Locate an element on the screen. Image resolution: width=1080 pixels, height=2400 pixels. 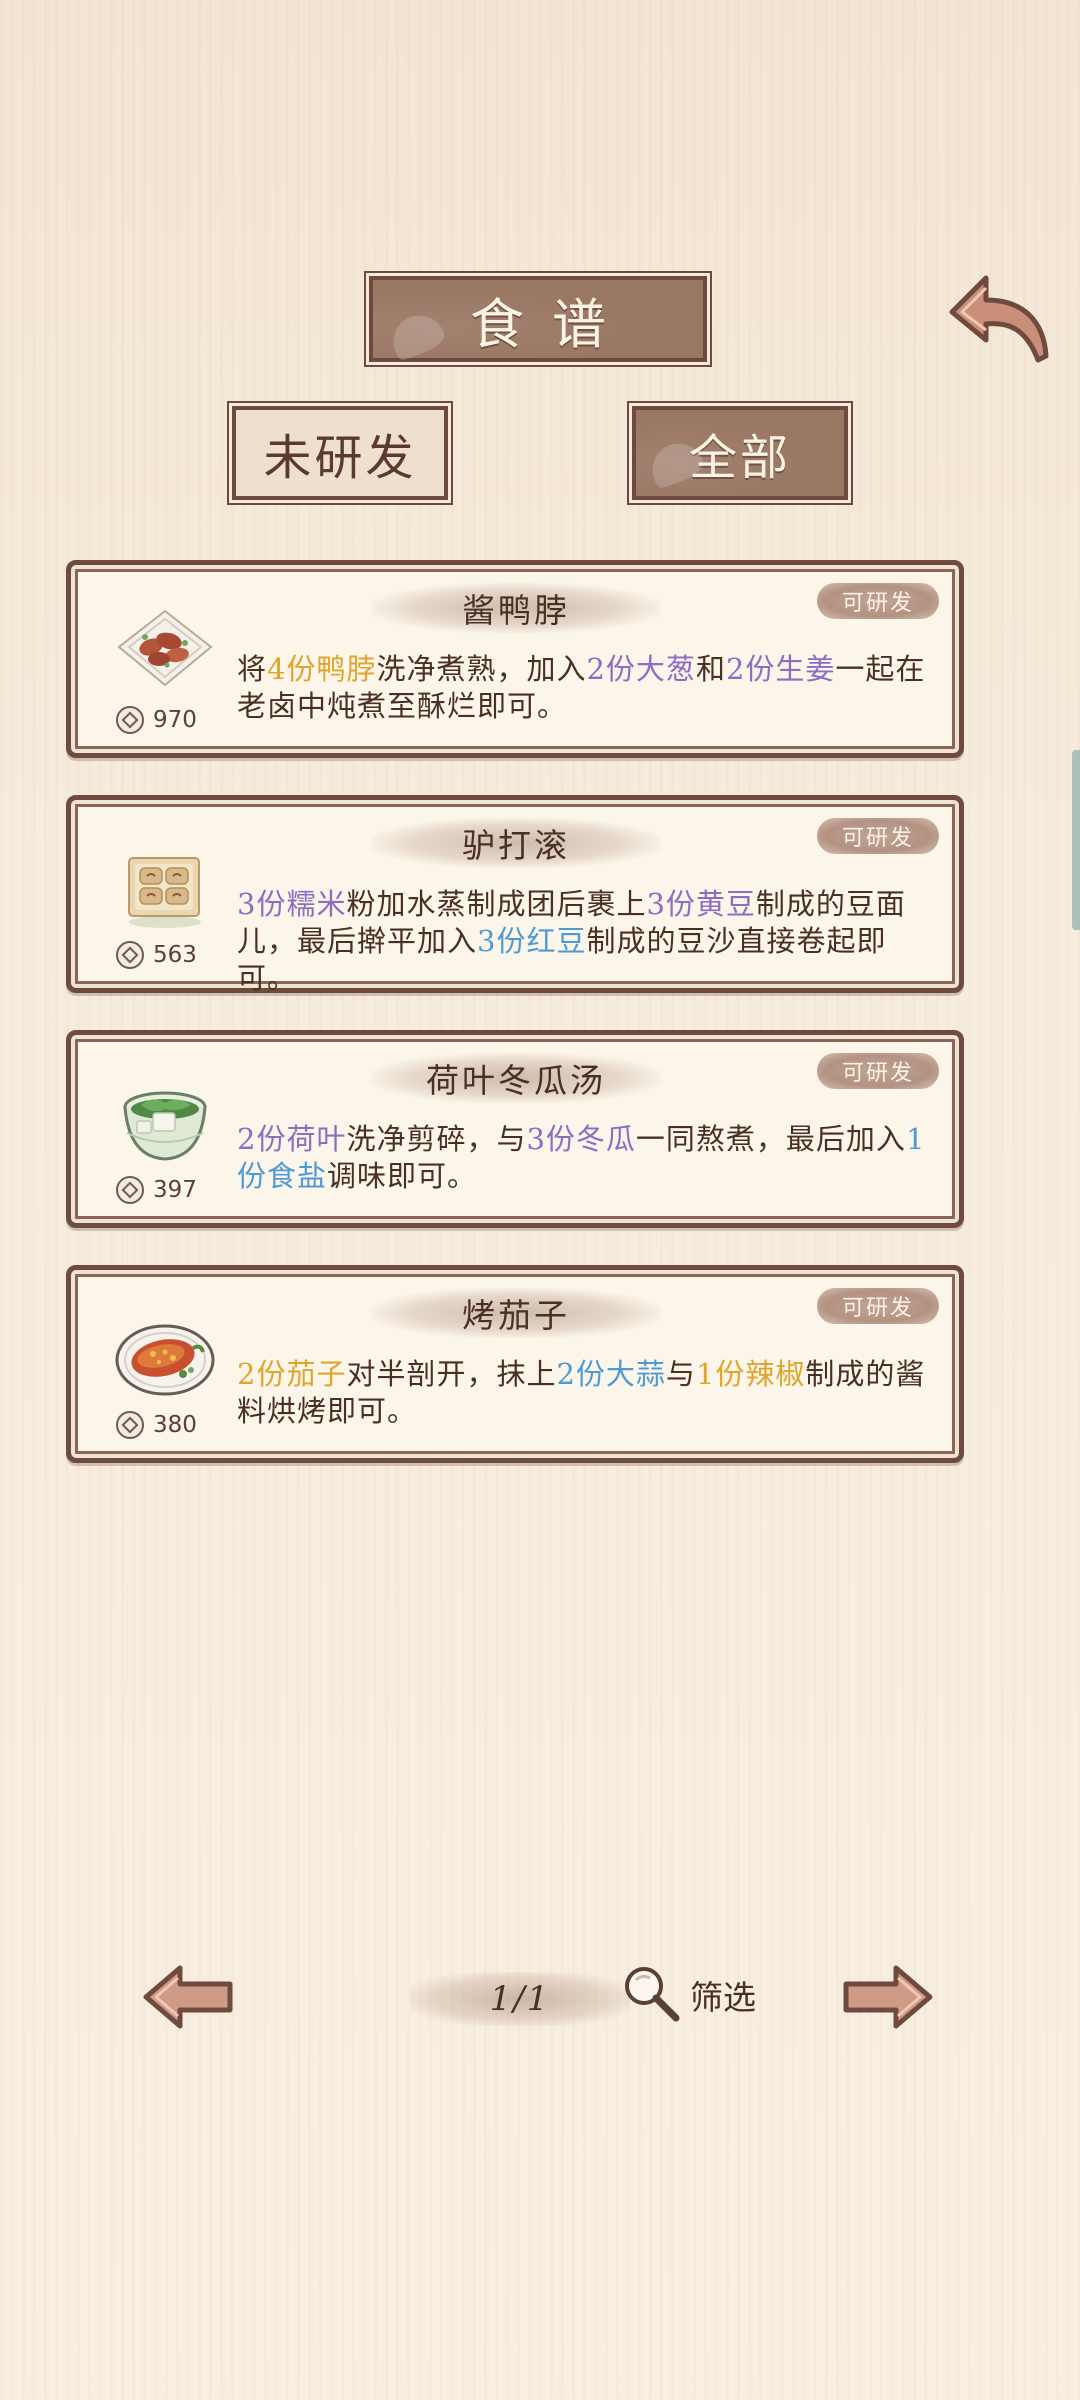
research-cost: 397 is located at coordinates (156, 1190).